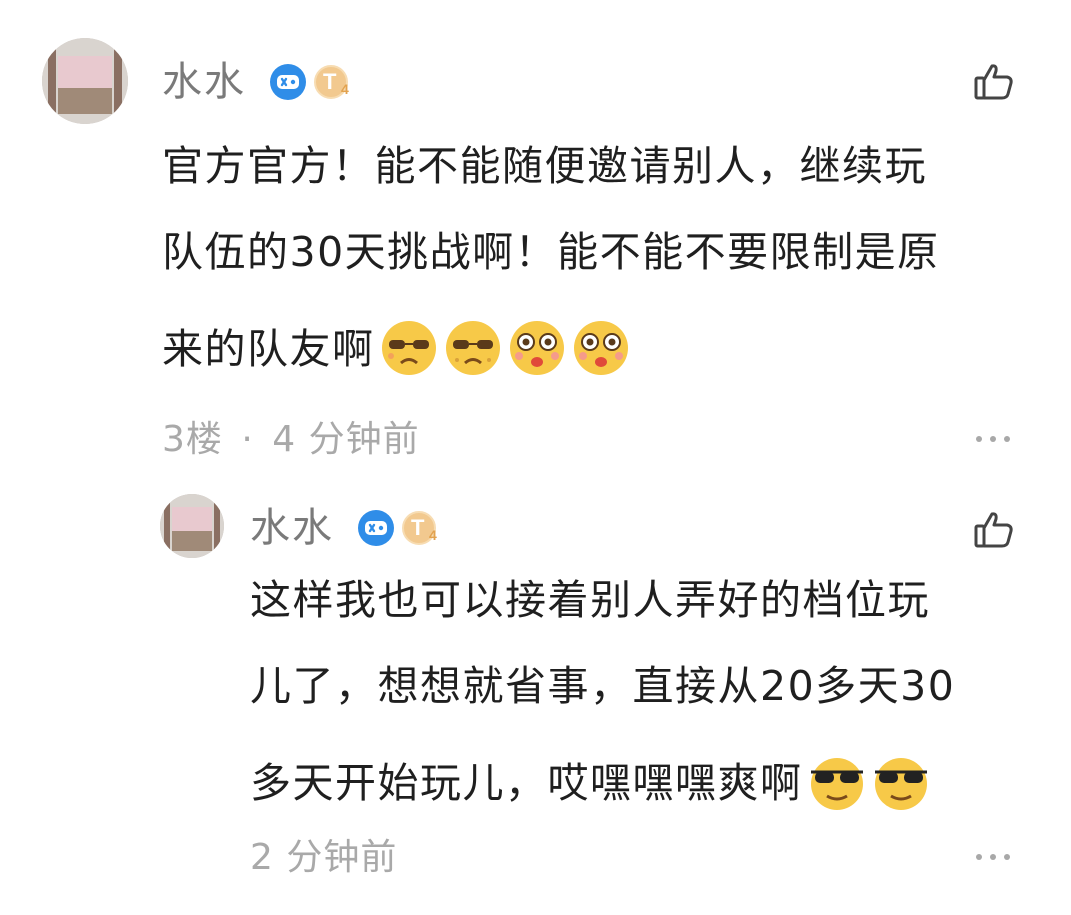  I want to click on comment-text-line-with-emojis: 多天开始玩儿，哎嘿嘿嘿爽啊, so click(590, 786).